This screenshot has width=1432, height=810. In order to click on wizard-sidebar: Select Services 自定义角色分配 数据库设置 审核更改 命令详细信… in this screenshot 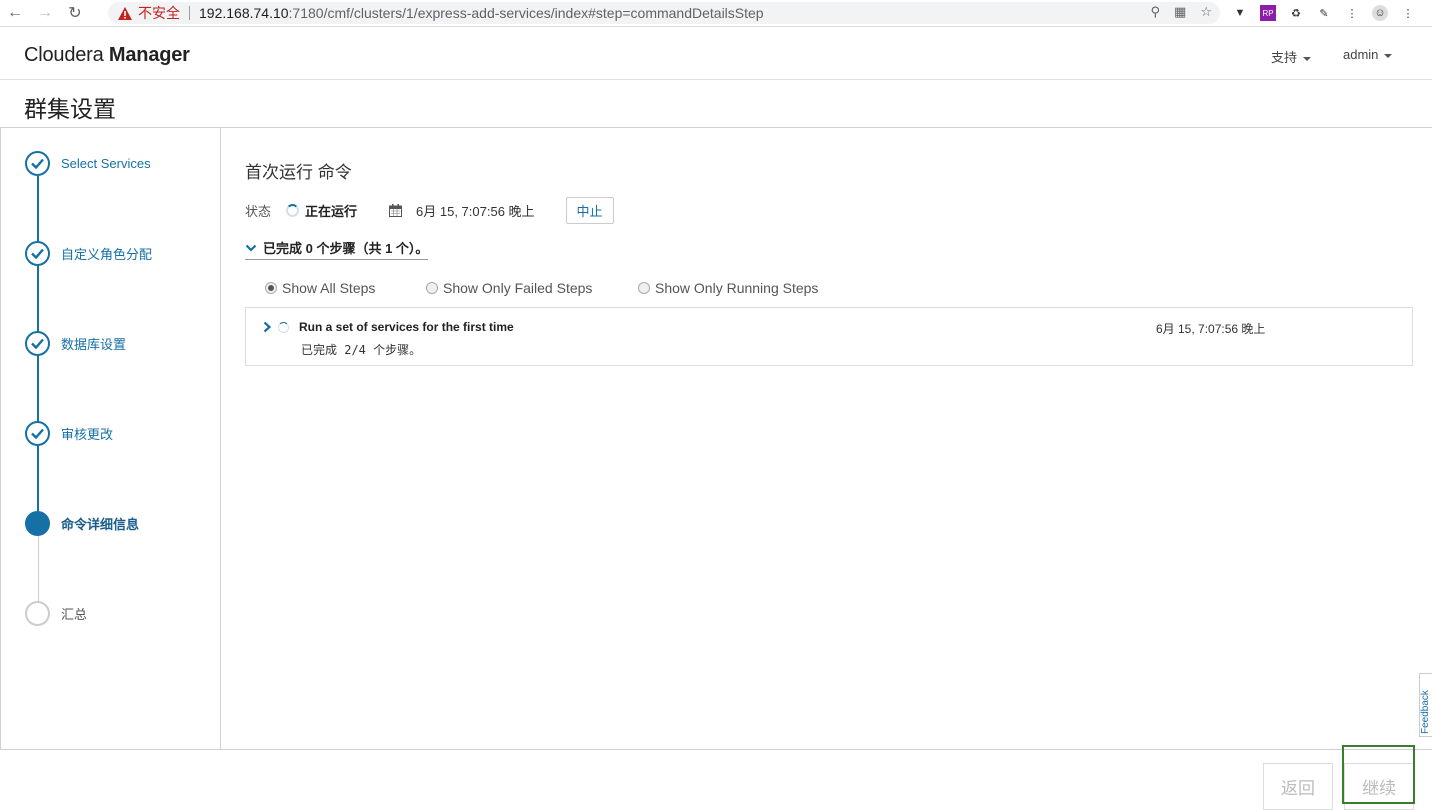, I will do `click(110, 438)`.